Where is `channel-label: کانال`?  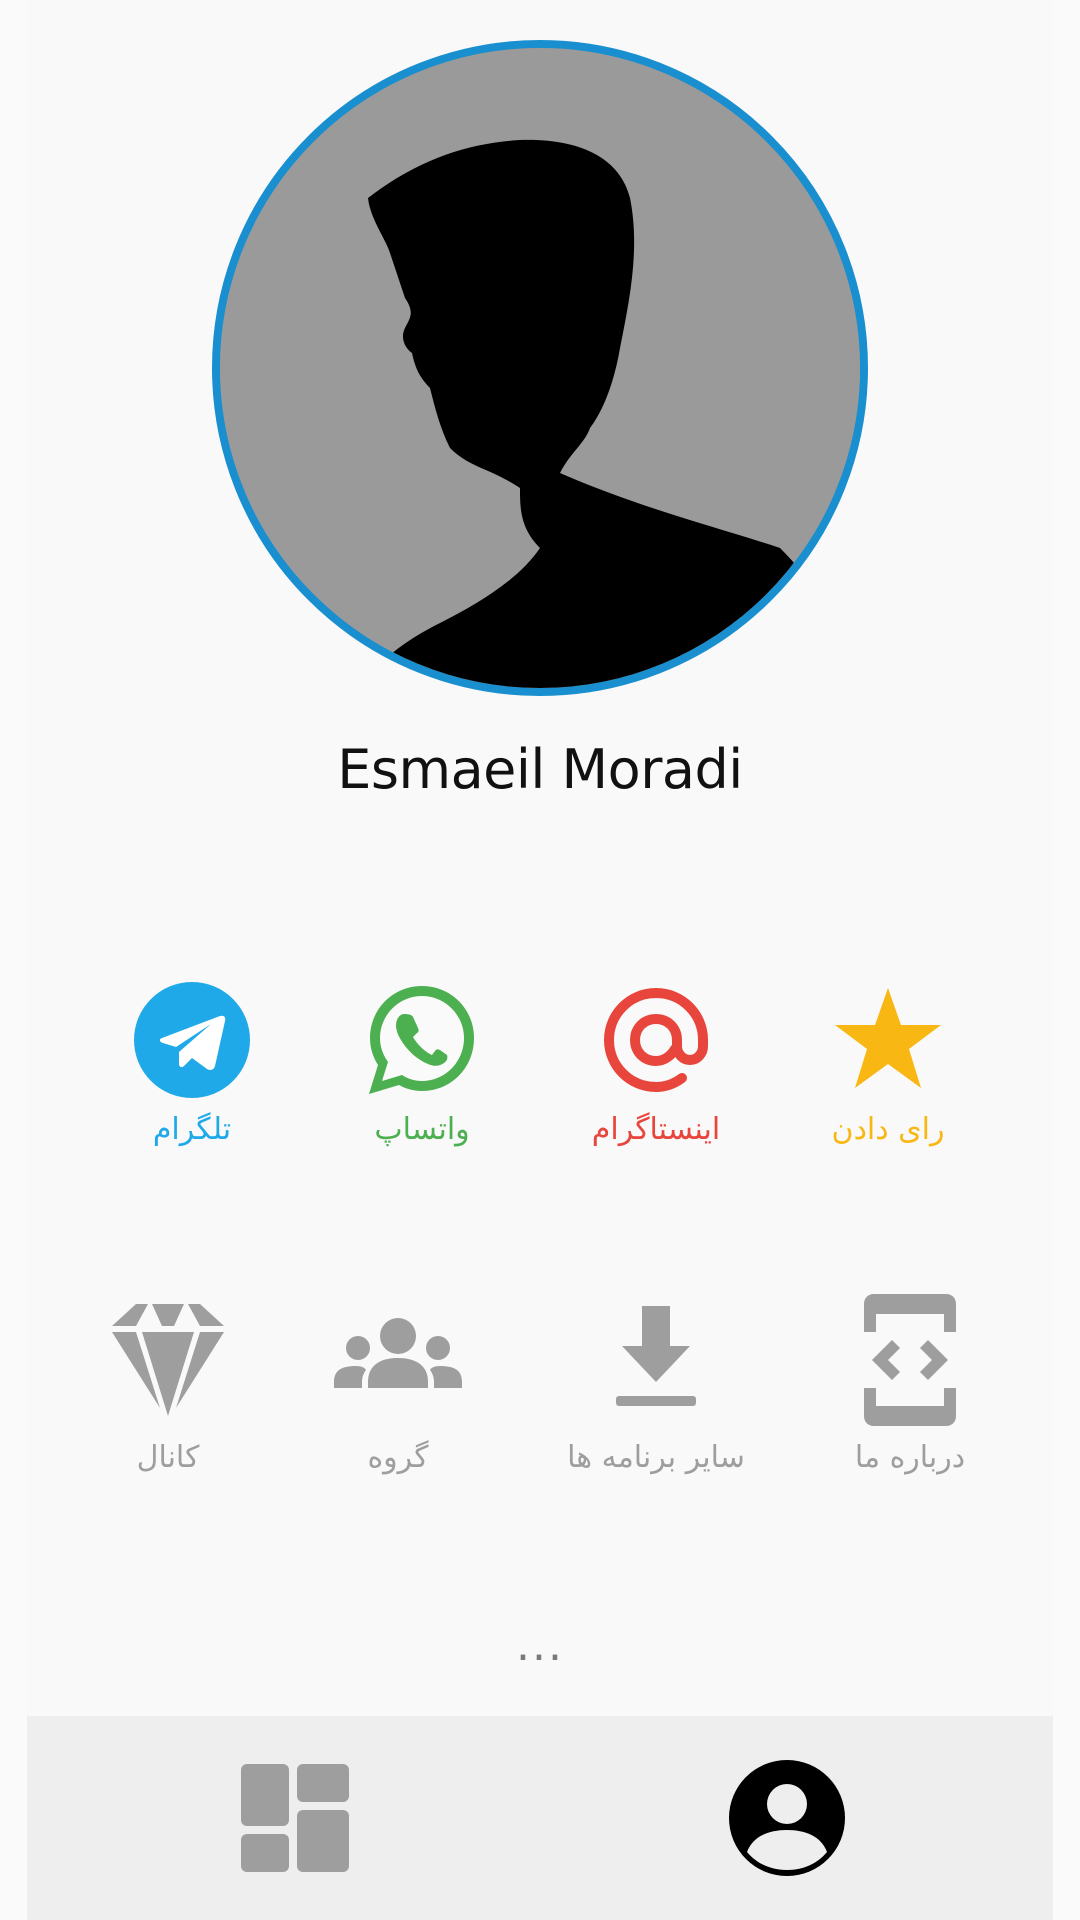 channel-label: کانال is located at coordinates (168, 1457).